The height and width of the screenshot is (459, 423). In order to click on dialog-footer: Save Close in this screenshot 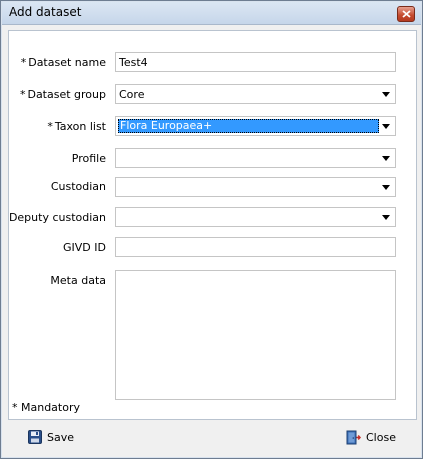, I will do `click(211, 436)`.